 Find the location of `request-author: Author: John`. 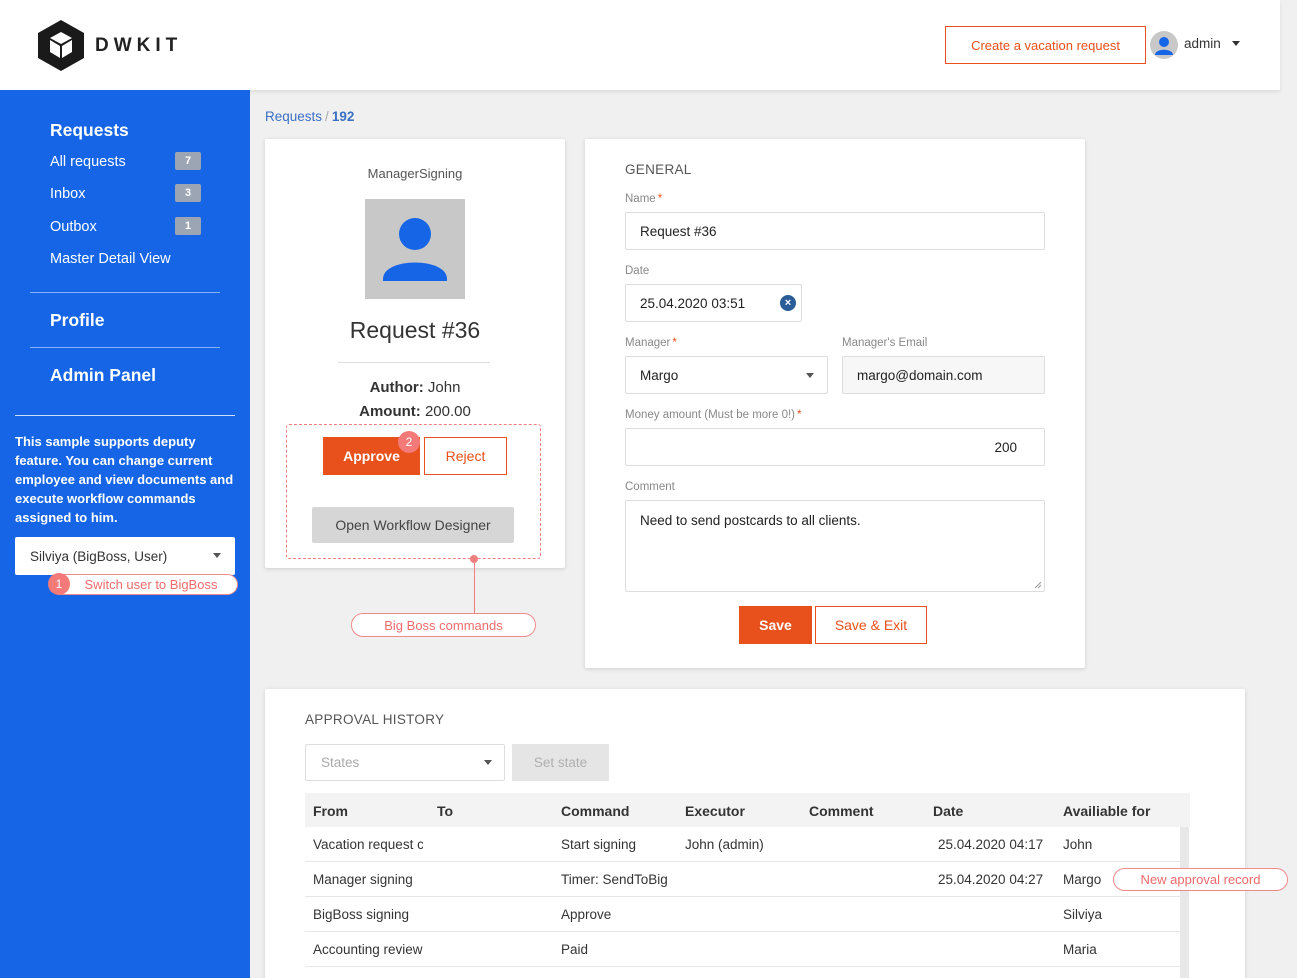

request-author: Author: John is located at coordinates (415, 387).